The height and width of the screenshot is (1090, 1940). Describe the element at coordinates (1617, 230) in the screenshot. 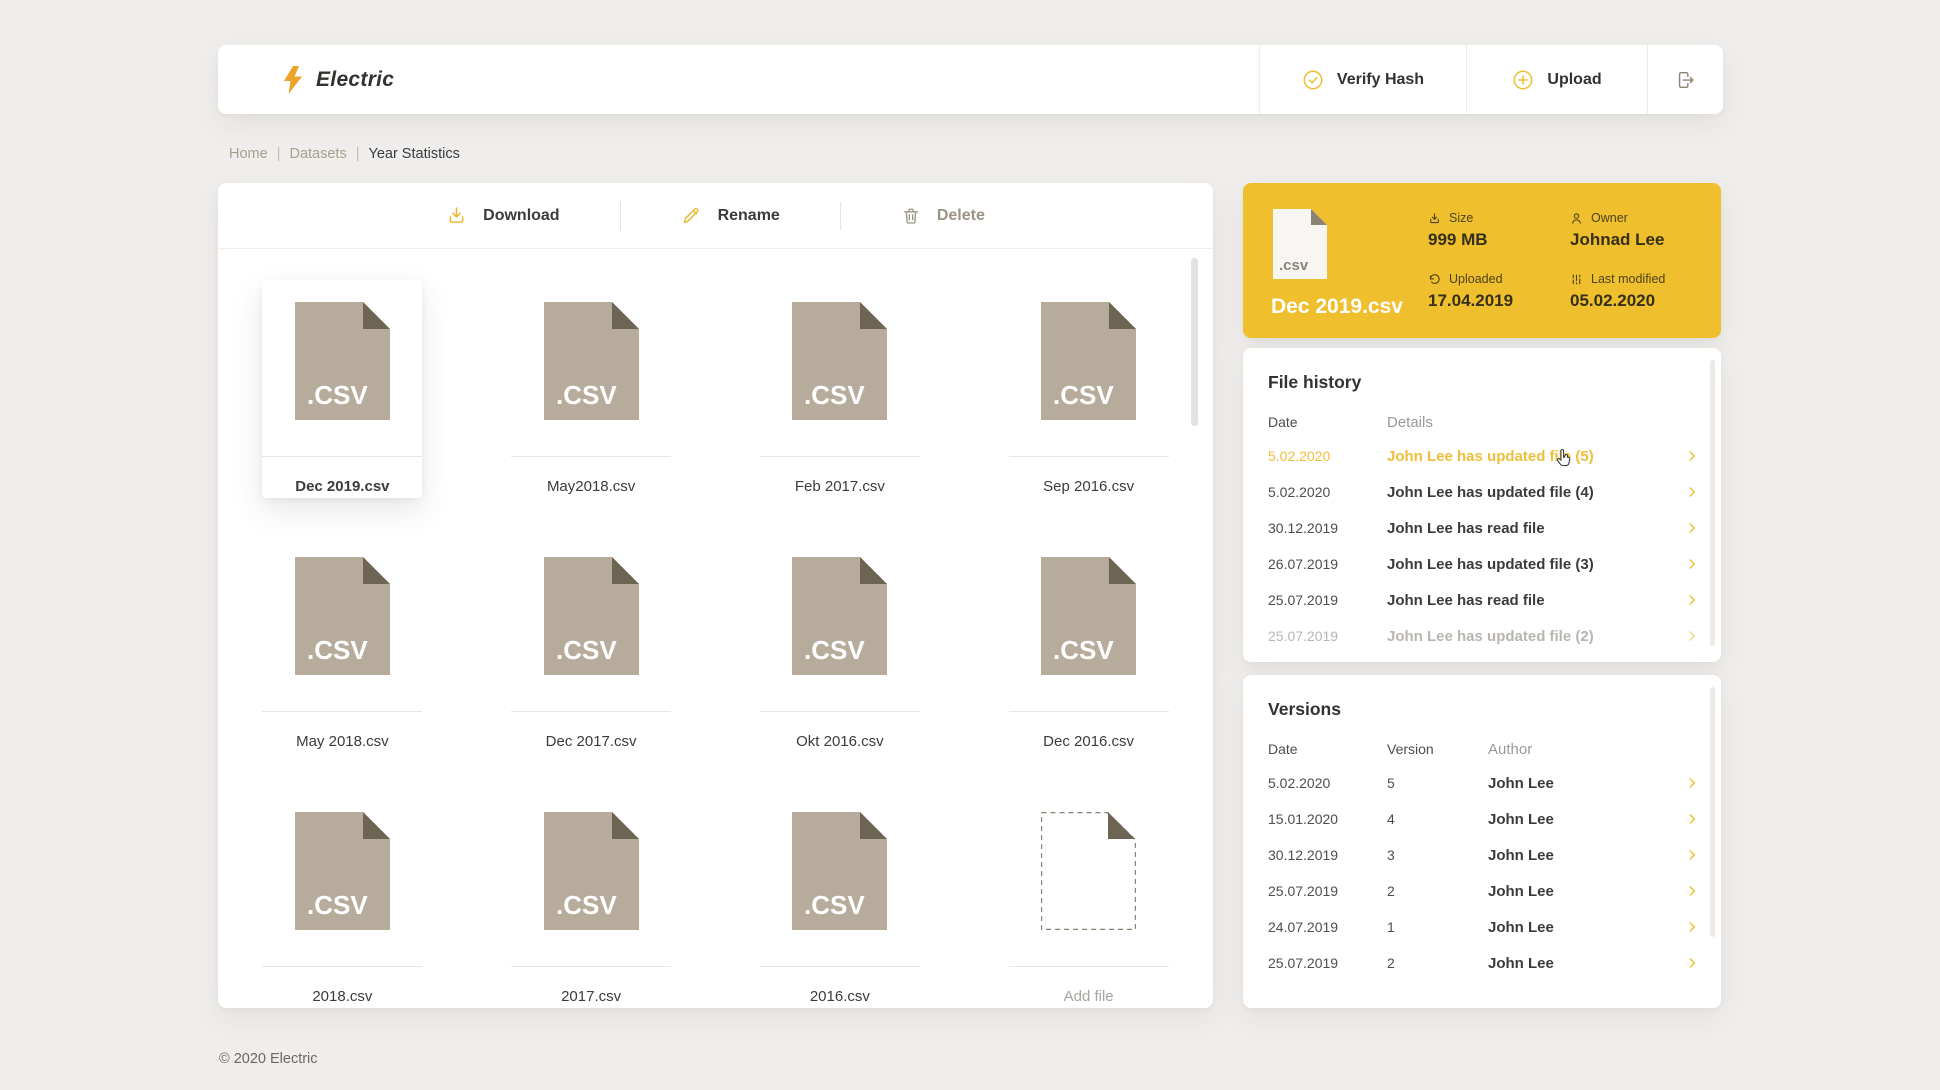

I see `meta-owner: Owner Johnad Lee` at that location.